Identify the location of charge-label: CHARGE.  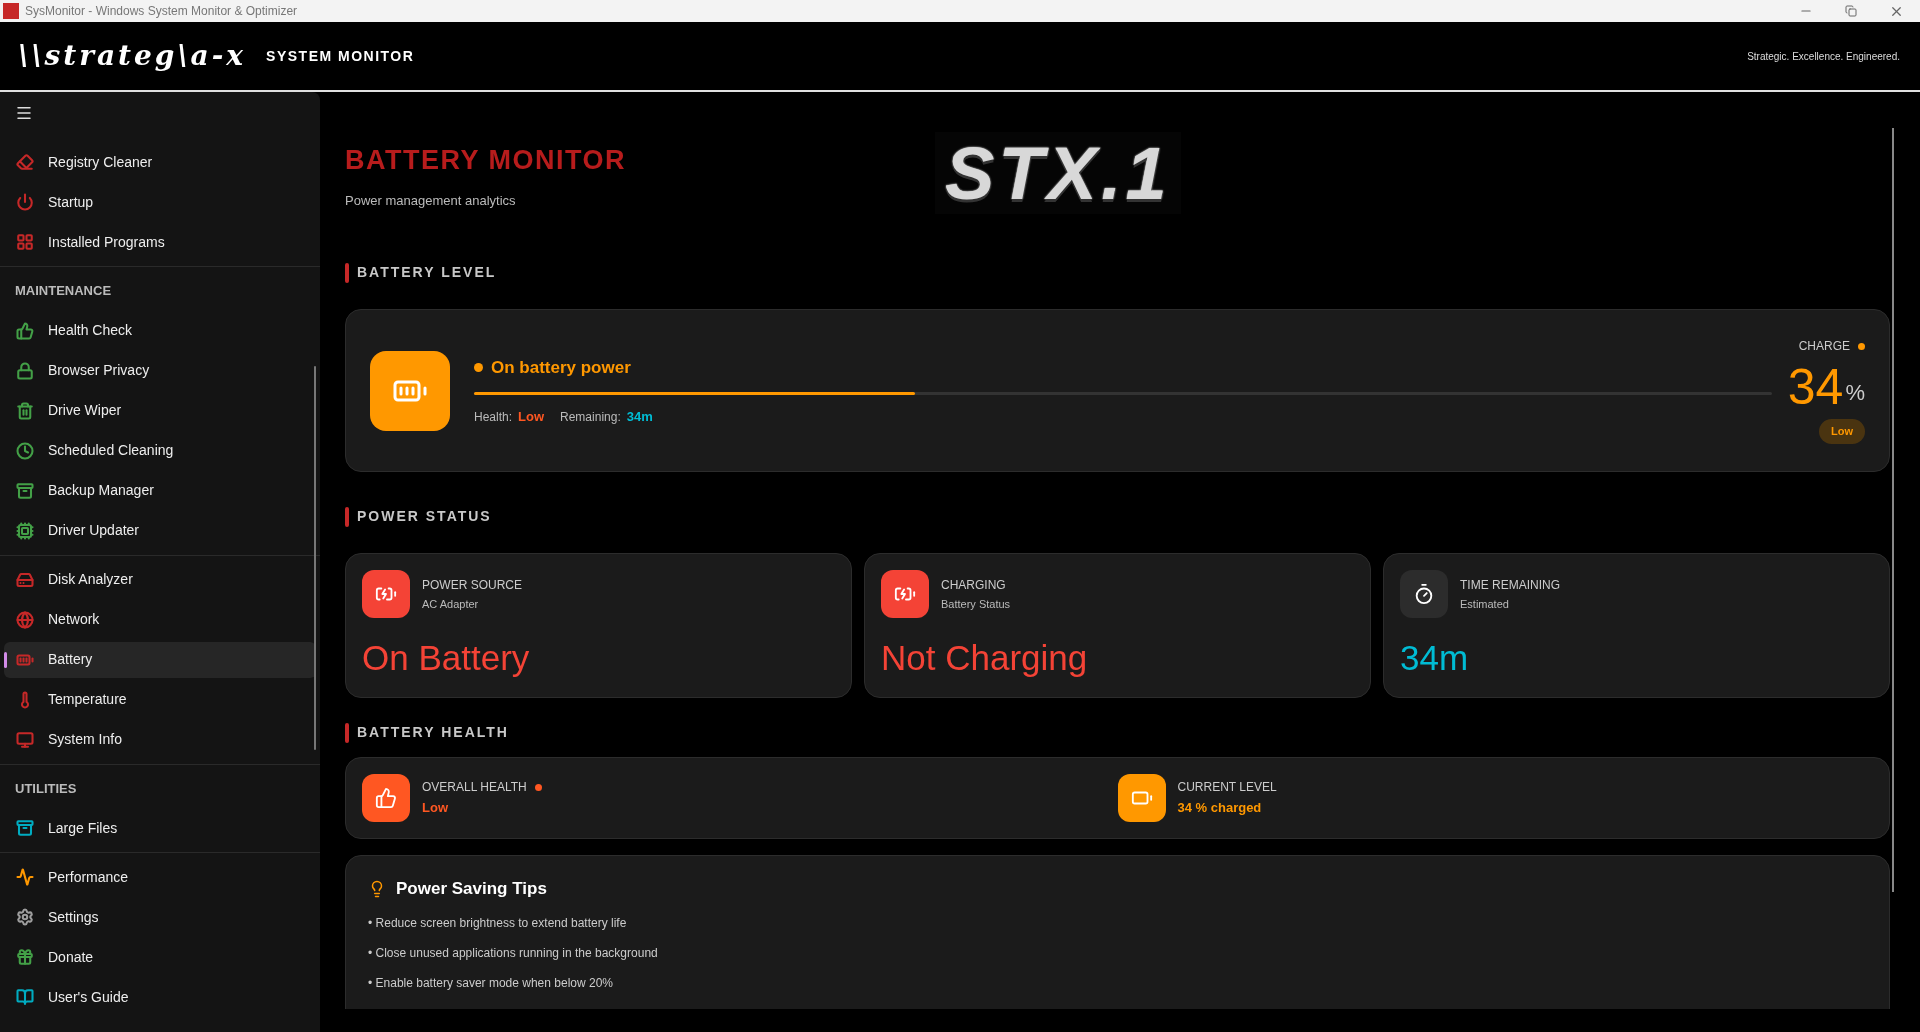
(1824, 347).